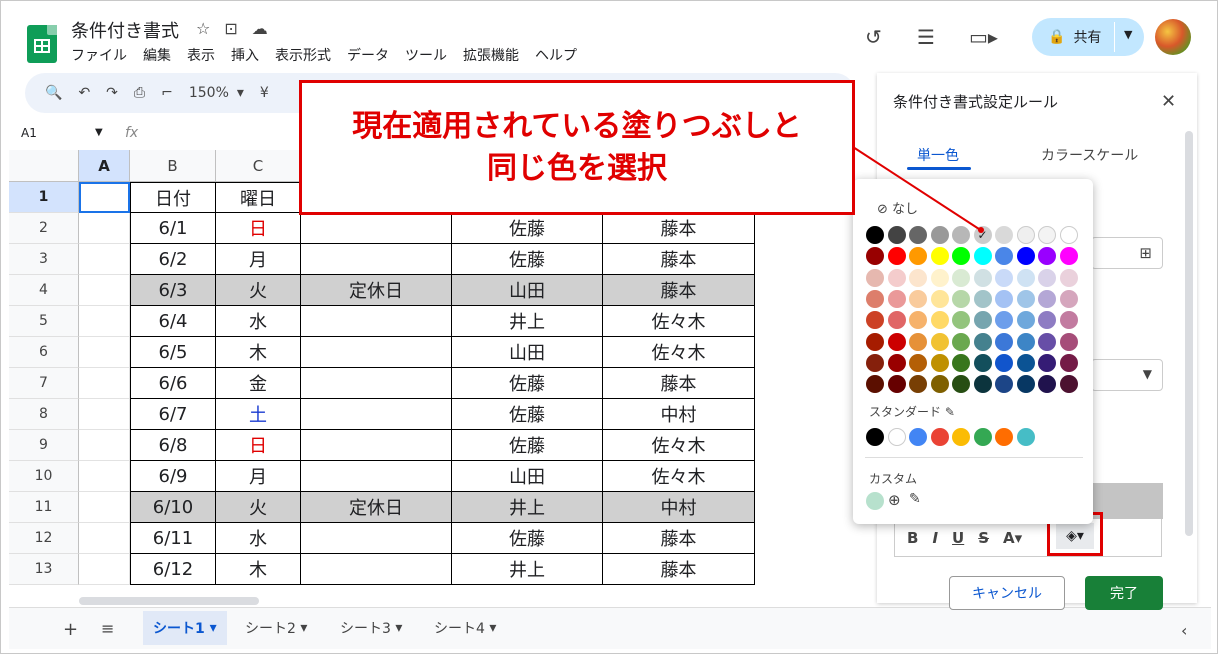  Describe the element at coordinates (577, 147) in the screenshot. I see `annotation-callout: 現在適用されている塗りつぶしと 同じ色を選択` at that location.